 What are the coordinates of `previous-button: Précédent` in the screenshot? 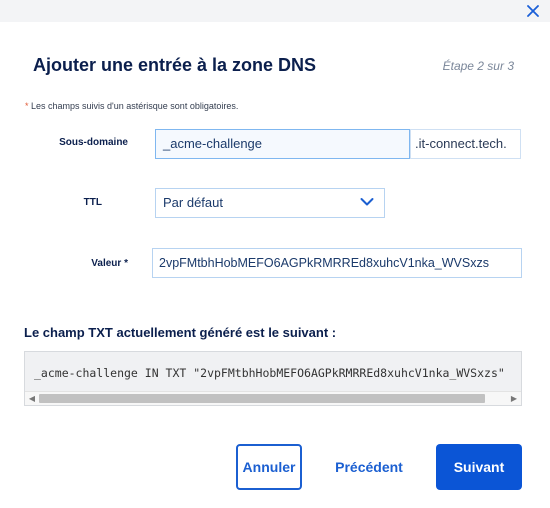 It's located at (369, 467).